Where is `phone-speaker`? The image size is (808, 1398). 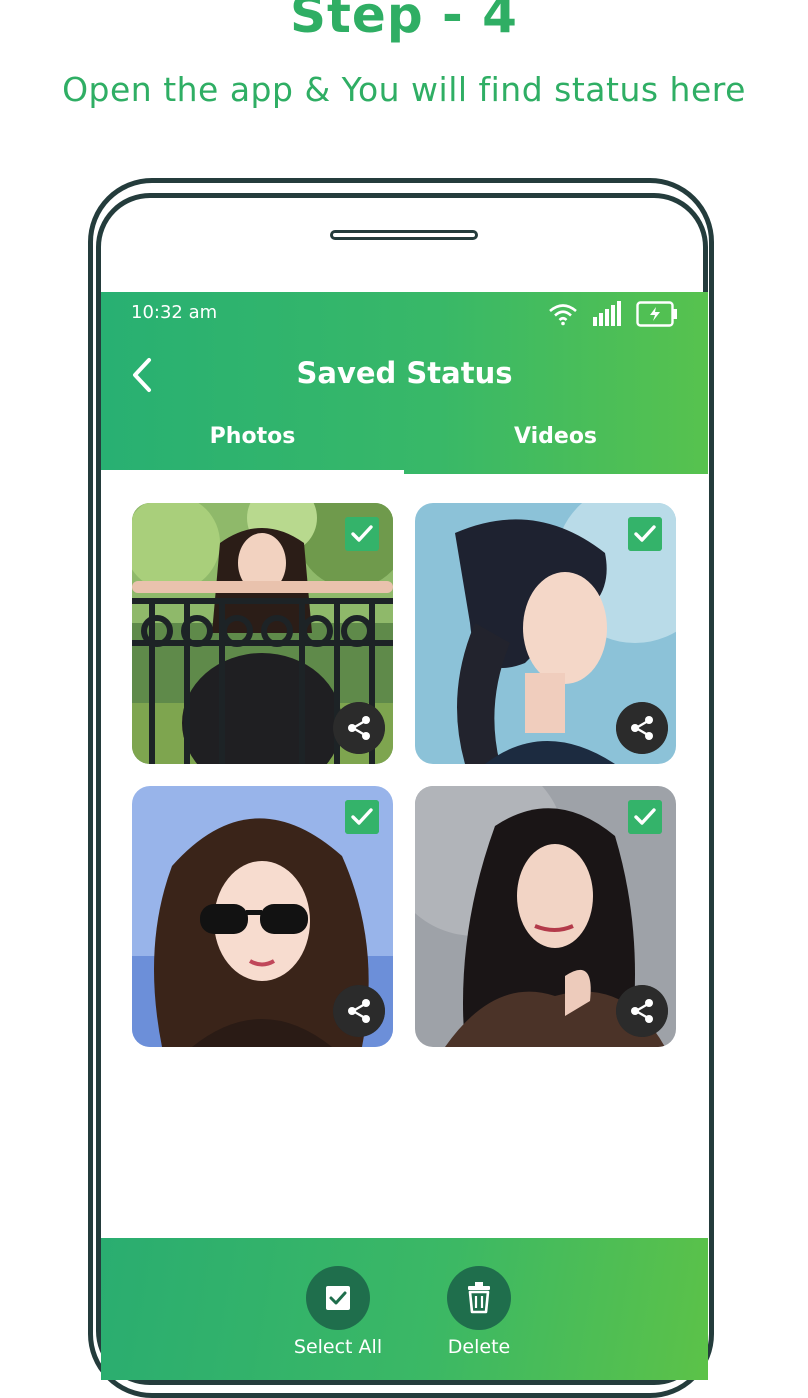
phone-speaker is located at coordinates (404, 235).